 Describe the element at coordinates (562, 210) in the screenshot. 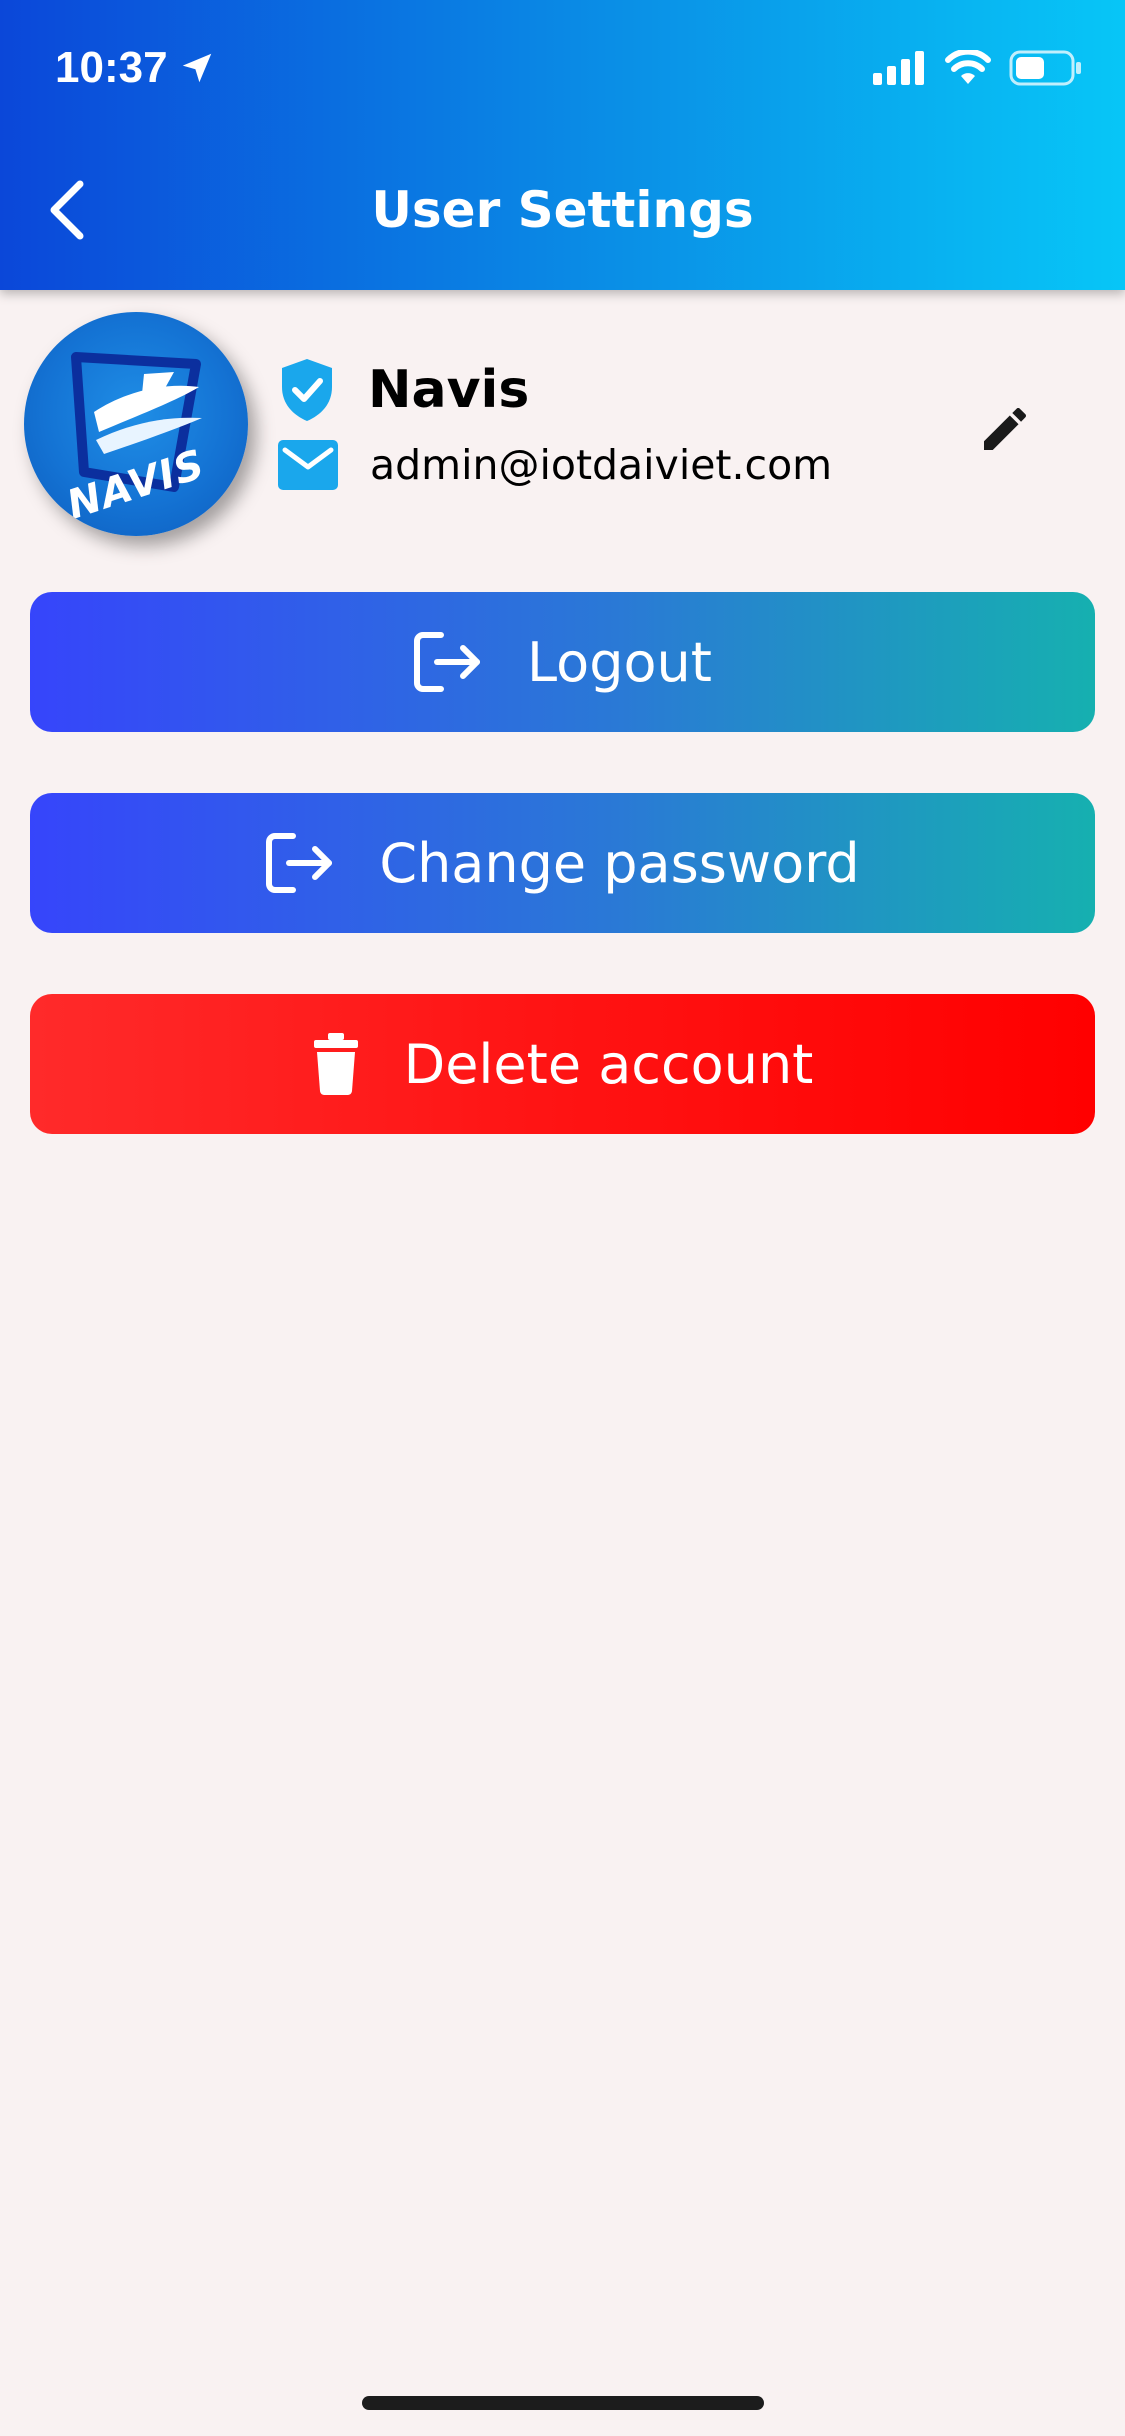

I see `page-title: User Settings` at that location.